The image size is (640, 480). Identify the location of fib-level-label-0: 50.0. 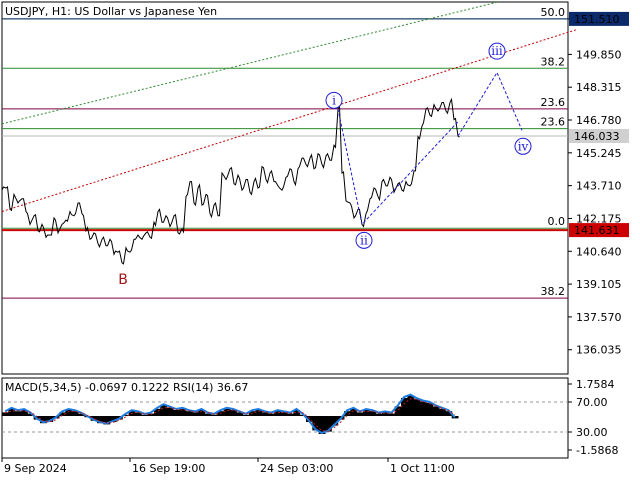
(553, 12).